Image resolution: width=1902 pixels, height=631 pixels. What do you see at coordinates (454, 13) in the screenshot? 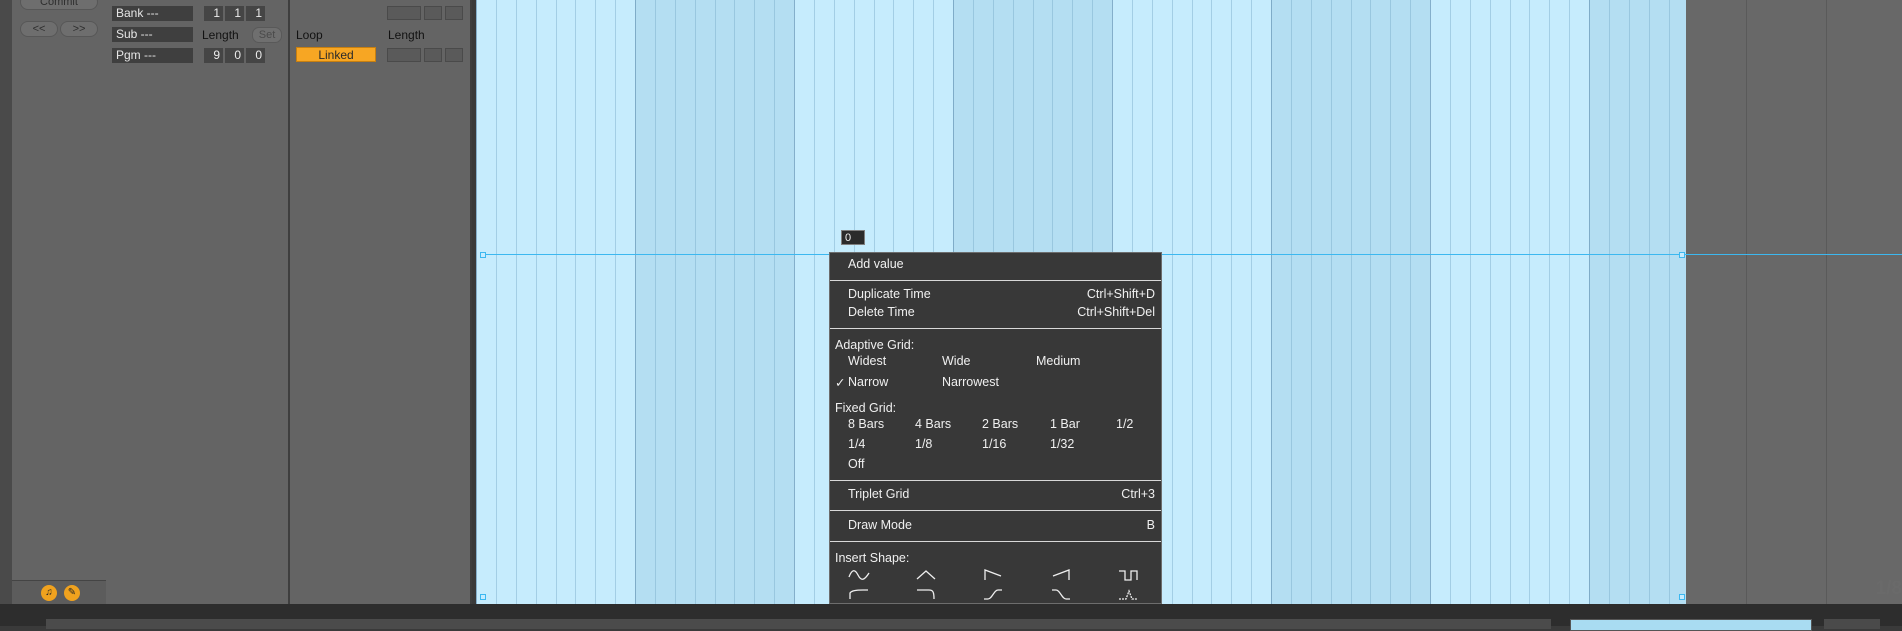
I see `loop-start-sixteenth-field` at bounding box center [454, 13].